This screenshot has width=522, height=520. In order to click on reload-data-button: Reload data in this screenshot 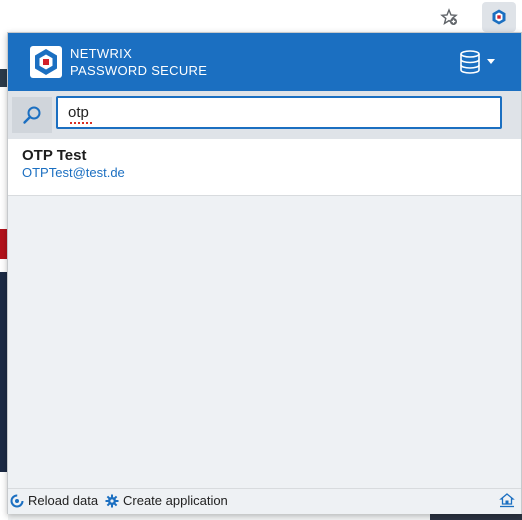, I will do `click(54, 500)`.